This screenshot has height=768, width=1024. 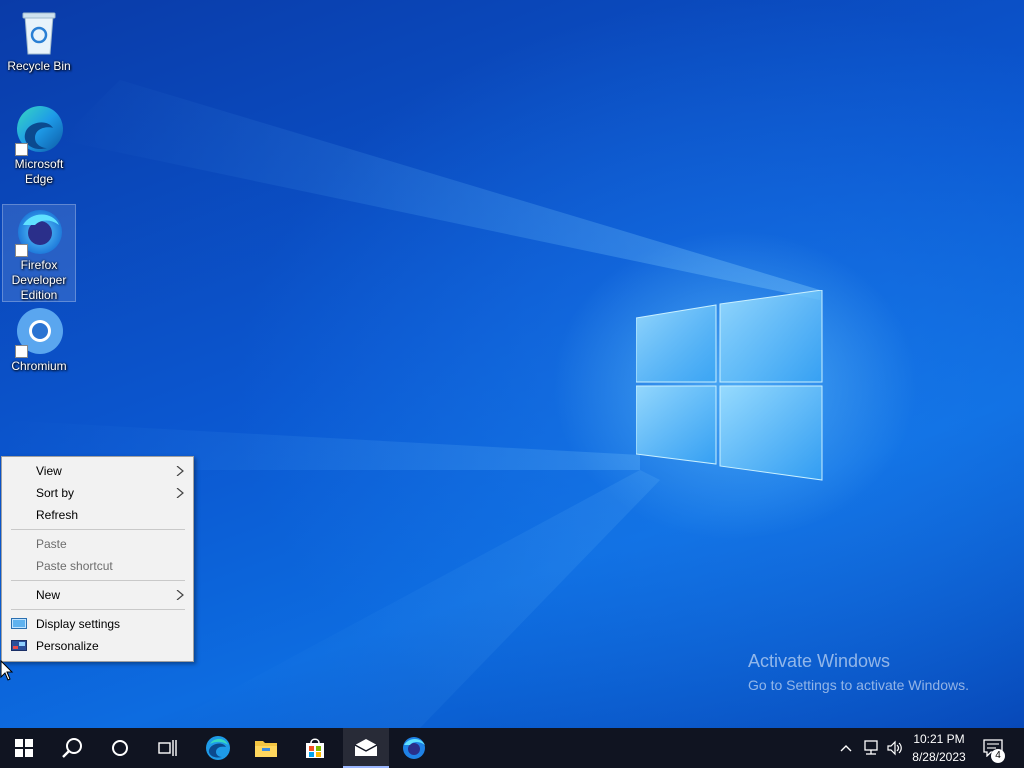 I want to click on volume-tray-button, so click(x=895, y=748).